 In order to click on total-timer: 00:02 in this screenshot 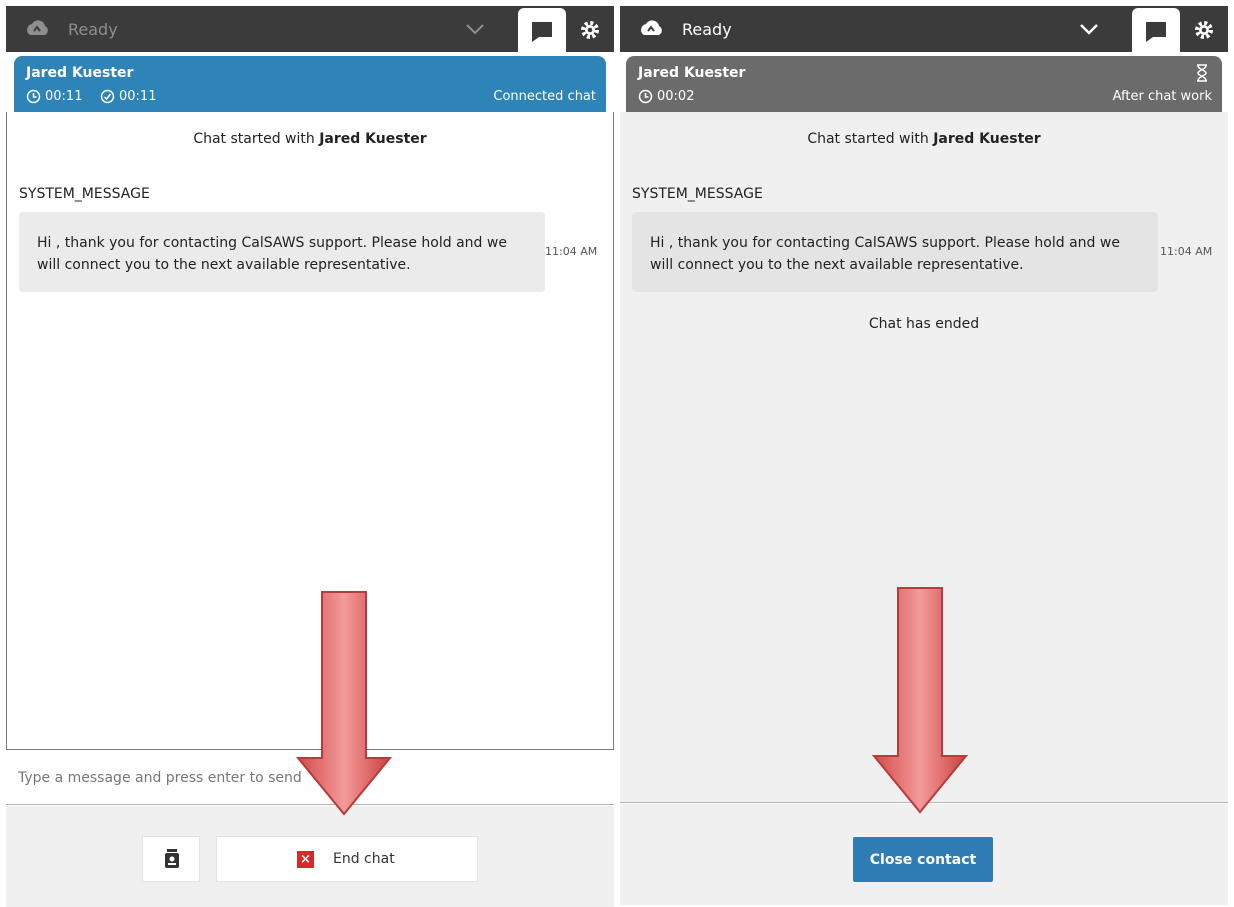, I will do `click(666, 96)`.